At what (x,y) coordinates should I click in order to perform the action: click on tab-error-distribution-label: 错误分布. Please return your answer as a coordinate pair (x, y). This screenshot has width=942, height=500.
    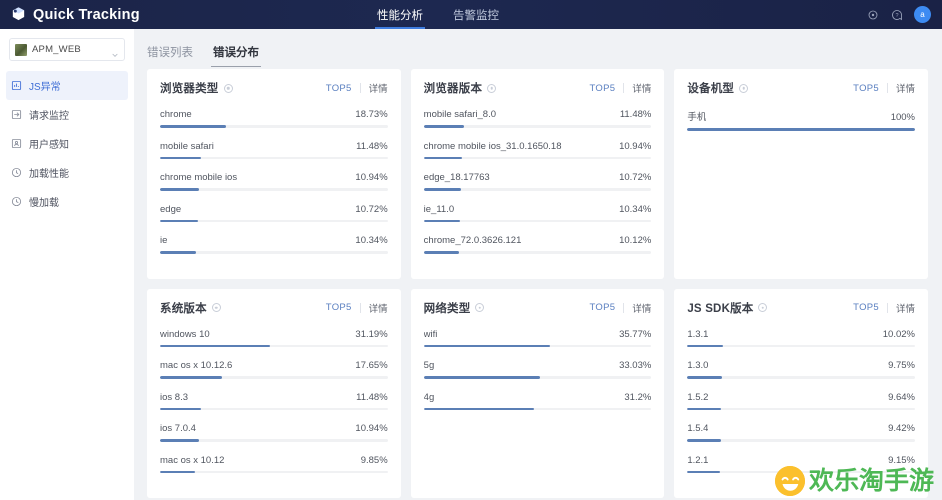
    Looking at the image, I should click on (236, 53).